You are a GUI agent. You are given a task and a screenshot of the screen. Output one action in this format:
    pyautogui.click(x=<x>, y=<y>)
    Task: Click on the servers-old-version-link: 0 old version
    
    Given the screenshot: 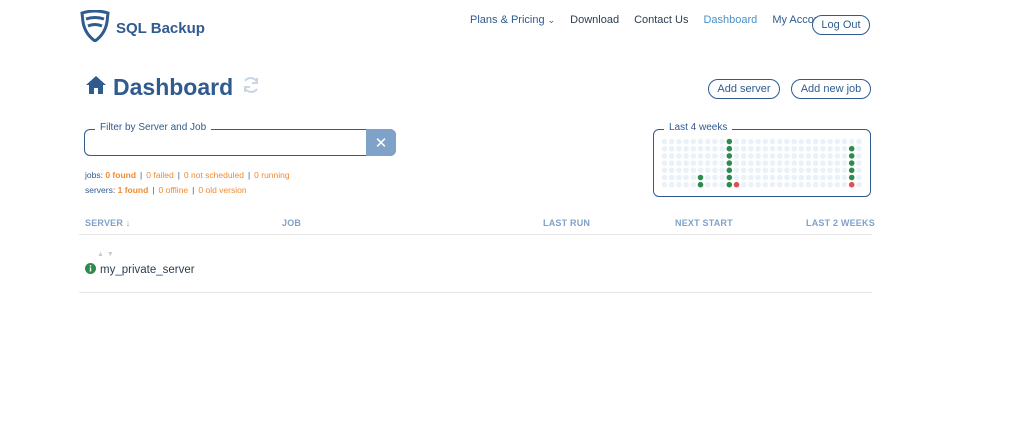 What is the action you would take?
    pyautogui.click(x=222, y=190)
    